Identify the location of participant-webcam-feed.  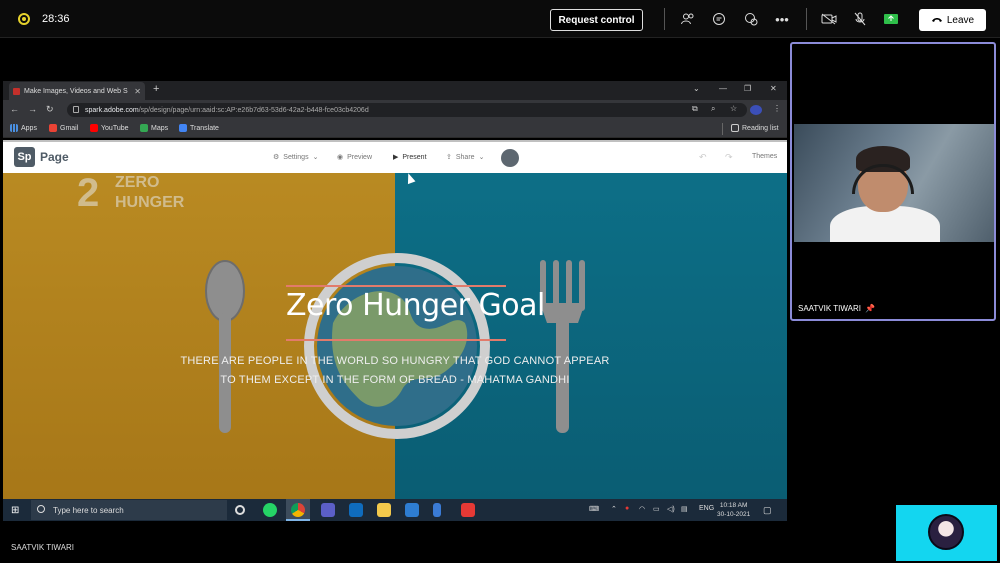
(894, 183).